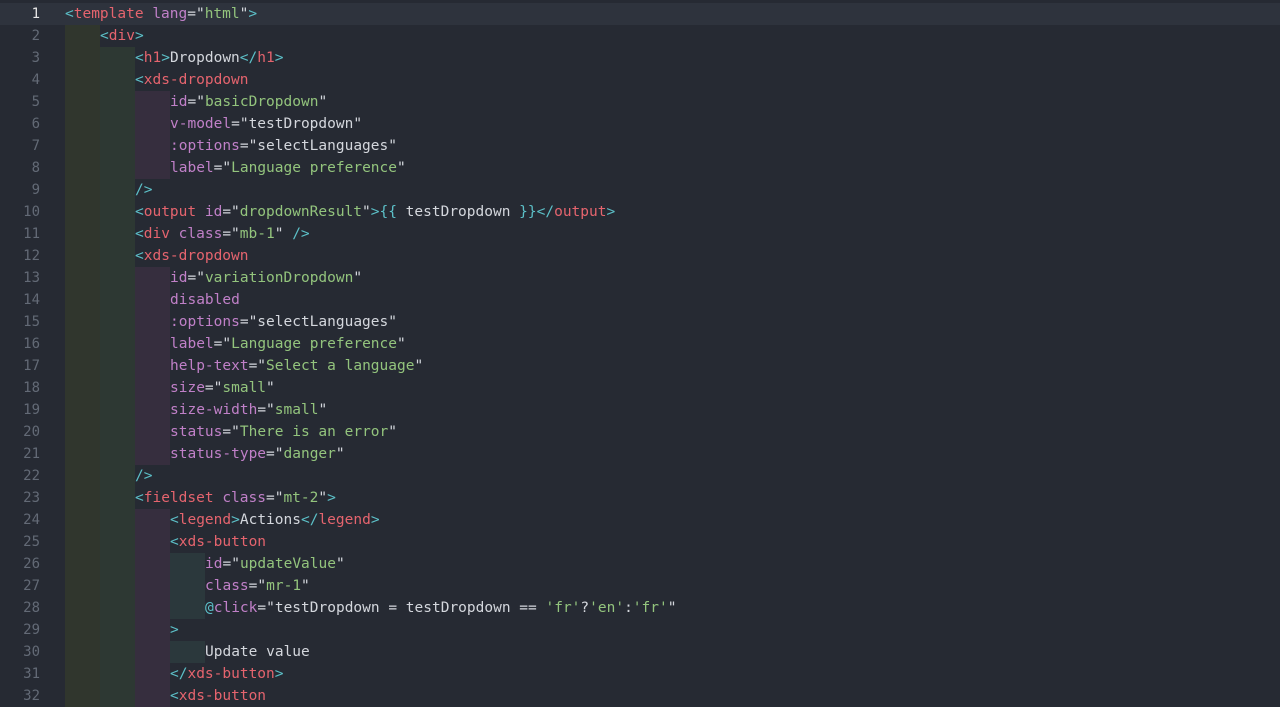 Image resolution: width=1280 pixels, height=707 pixels. Describe the element at coordinates (640, 168) in the screenshot. I see `code-line: 8 label="Language preference"` at that location.